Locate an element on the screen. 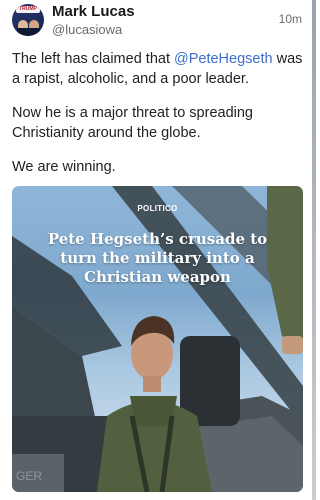  author-name: Mark Lucas is located at coordinates (93, 11).